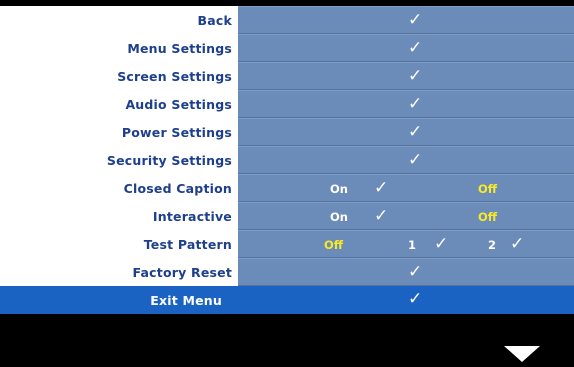 The image size is (574, 367). Describe the element at coordinates (119, 188) in the screenshot. I see `menu-item-label: Closed Caption` at that location.